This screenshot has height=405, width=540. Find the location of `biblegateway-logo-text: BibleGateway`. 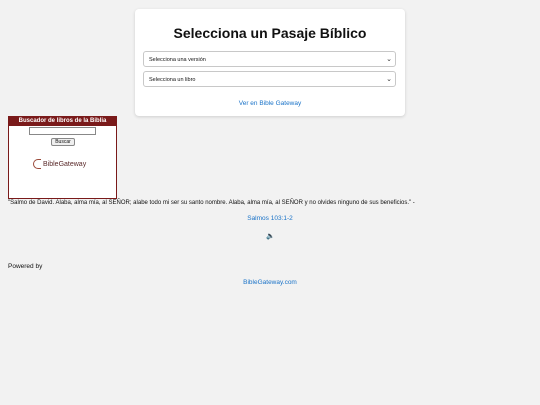

biblegateway-logo-text: BibleGateway is located at coordinates (65, 164).